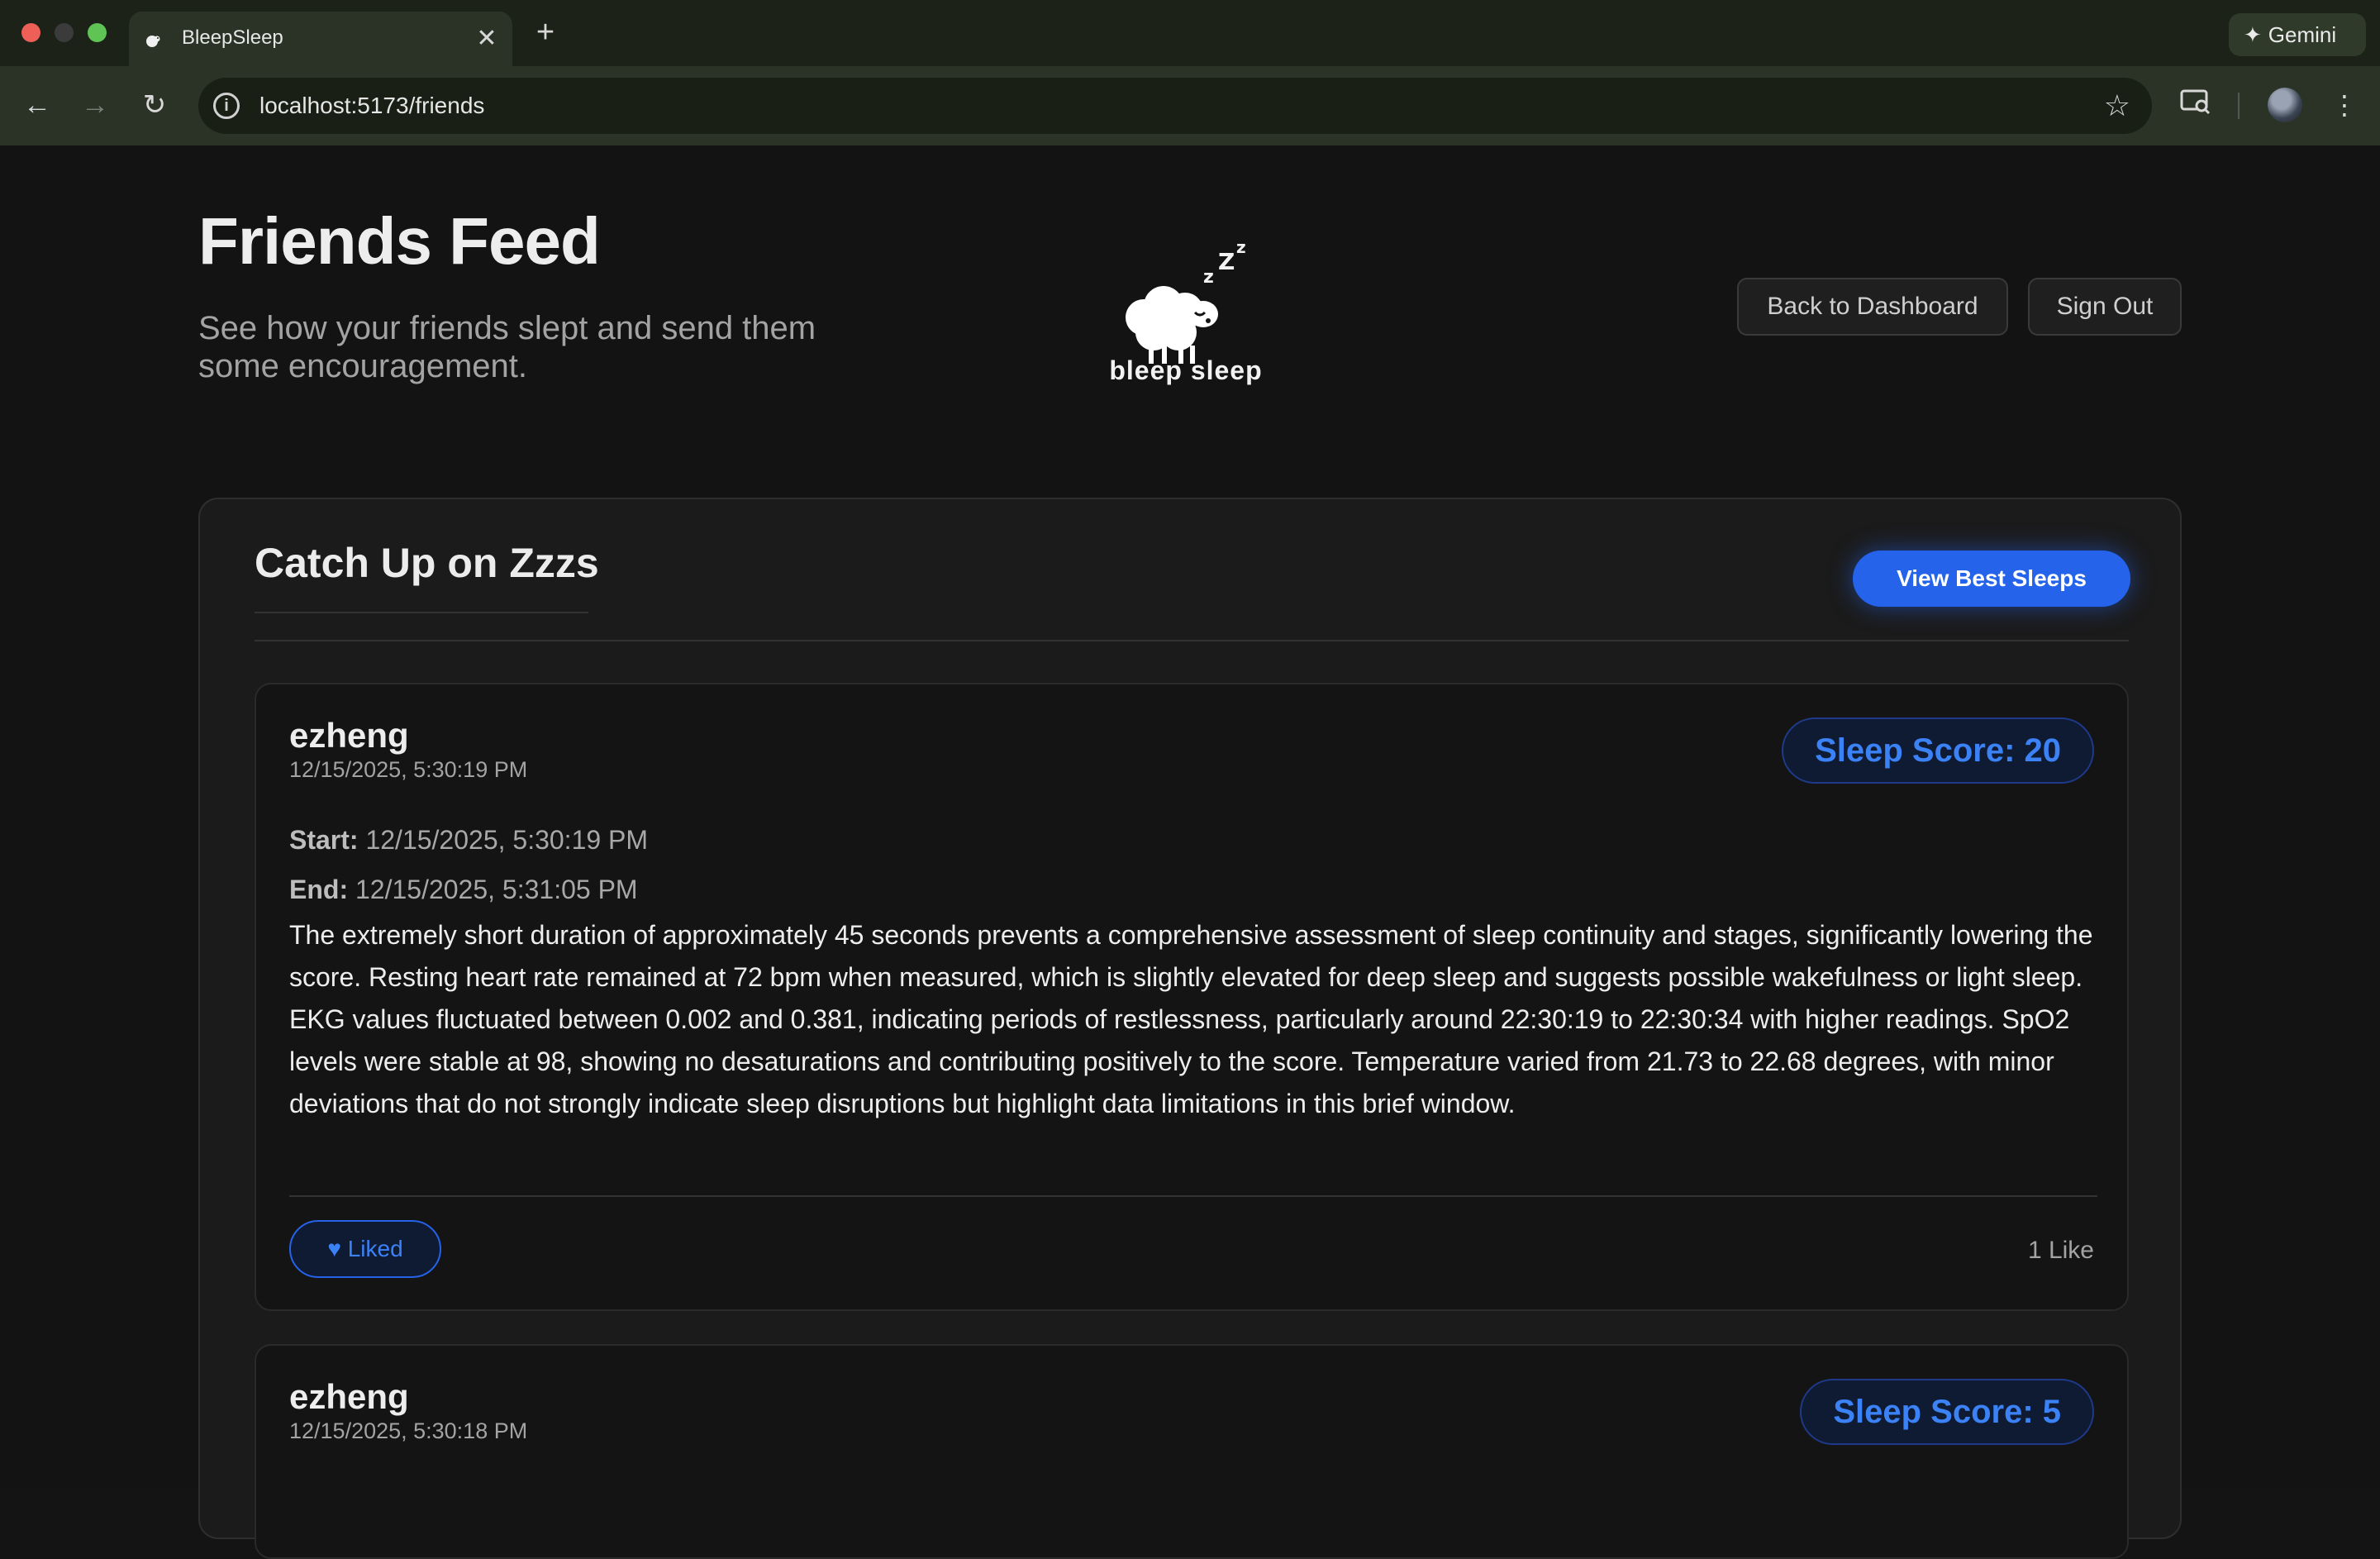 This screenshot has width=2380, height=1559. What do you see at coordinates (153, 41) in the screenshot?
I see `sheep-favicon-icon` at bounding box center [153, 41].